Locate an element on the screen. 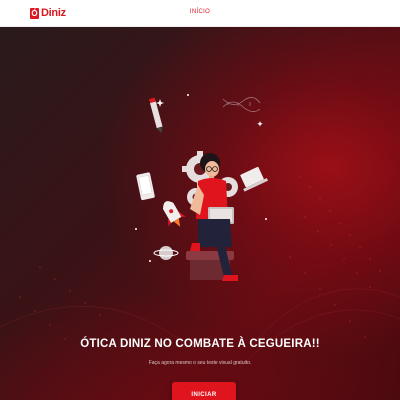 The image size is (400, 400). top-navbar: Ó Diniz INÍCIO is located at coordinates (200, 13).